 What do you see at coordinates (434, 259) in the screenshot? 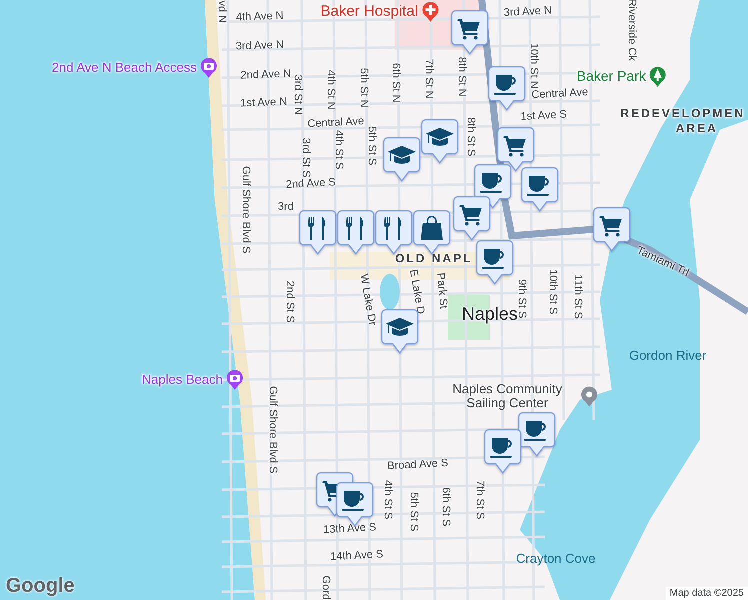
I see `place-label: OLD NAPL` at bounding box center [434, 259].